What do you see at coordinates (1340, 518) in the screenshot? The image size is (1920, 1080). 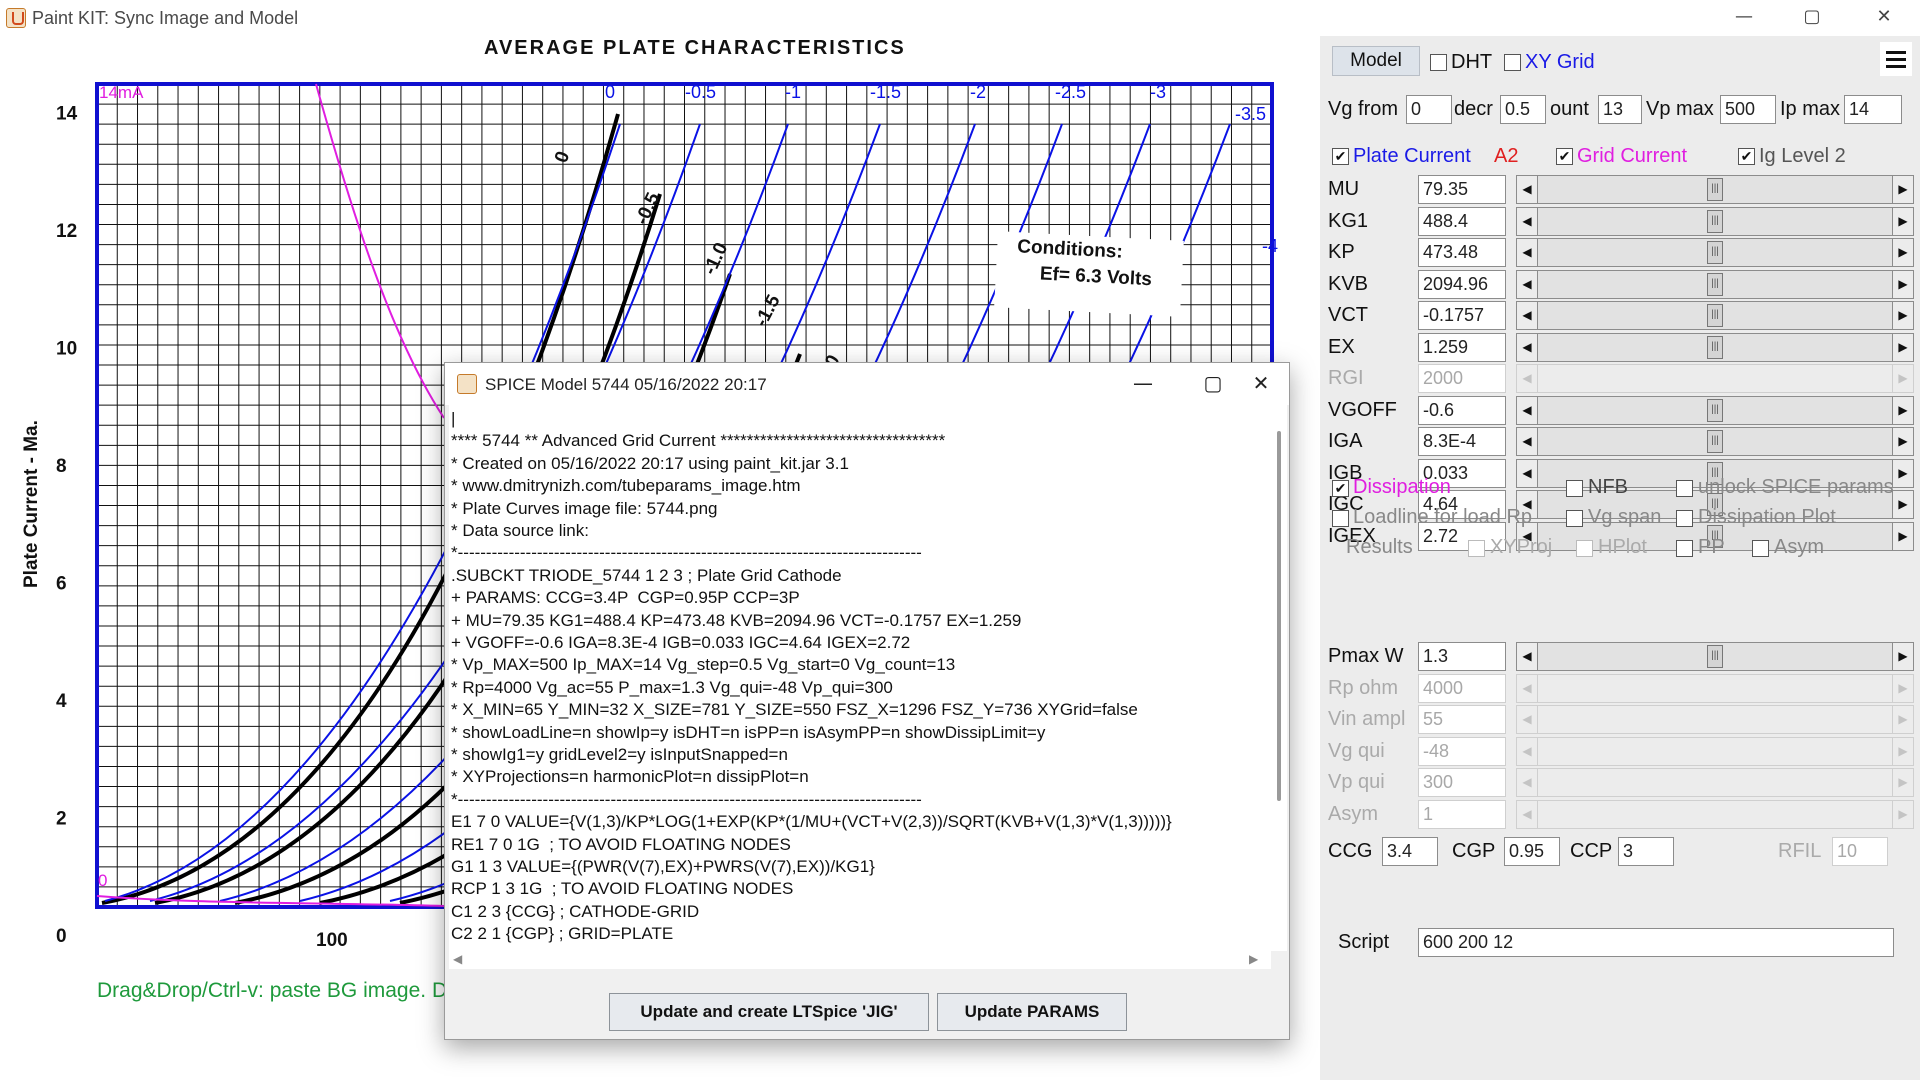 I see `loadline-checkbox` at bounding box center [1340, 518].